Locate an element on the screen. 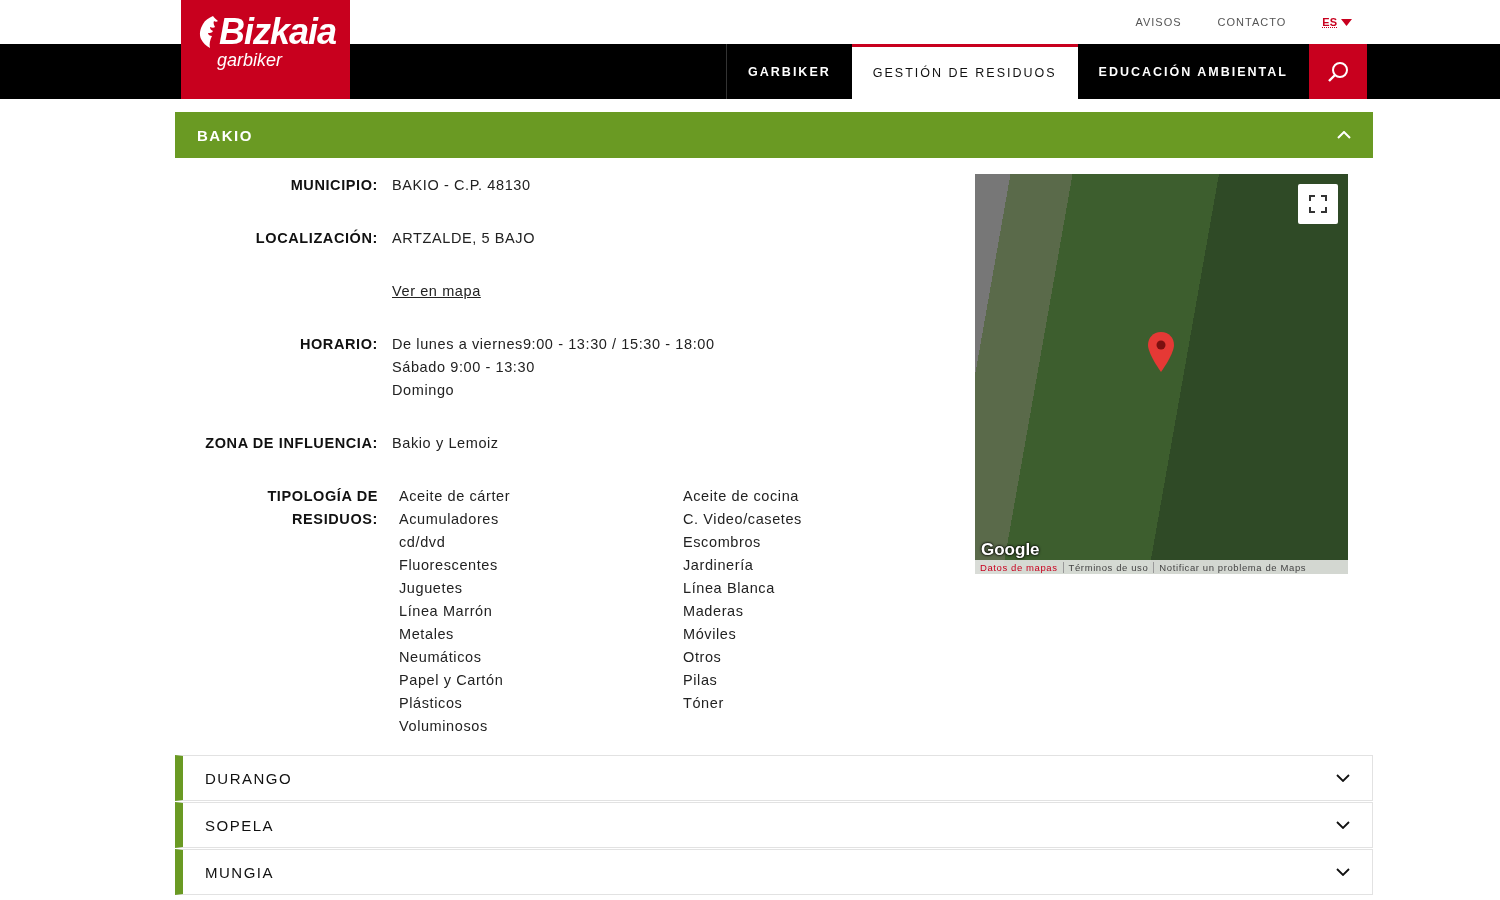 This screenshot has width=1500, height=900. waste-type: Papel y Cartón is located at coordinates (452, 680).